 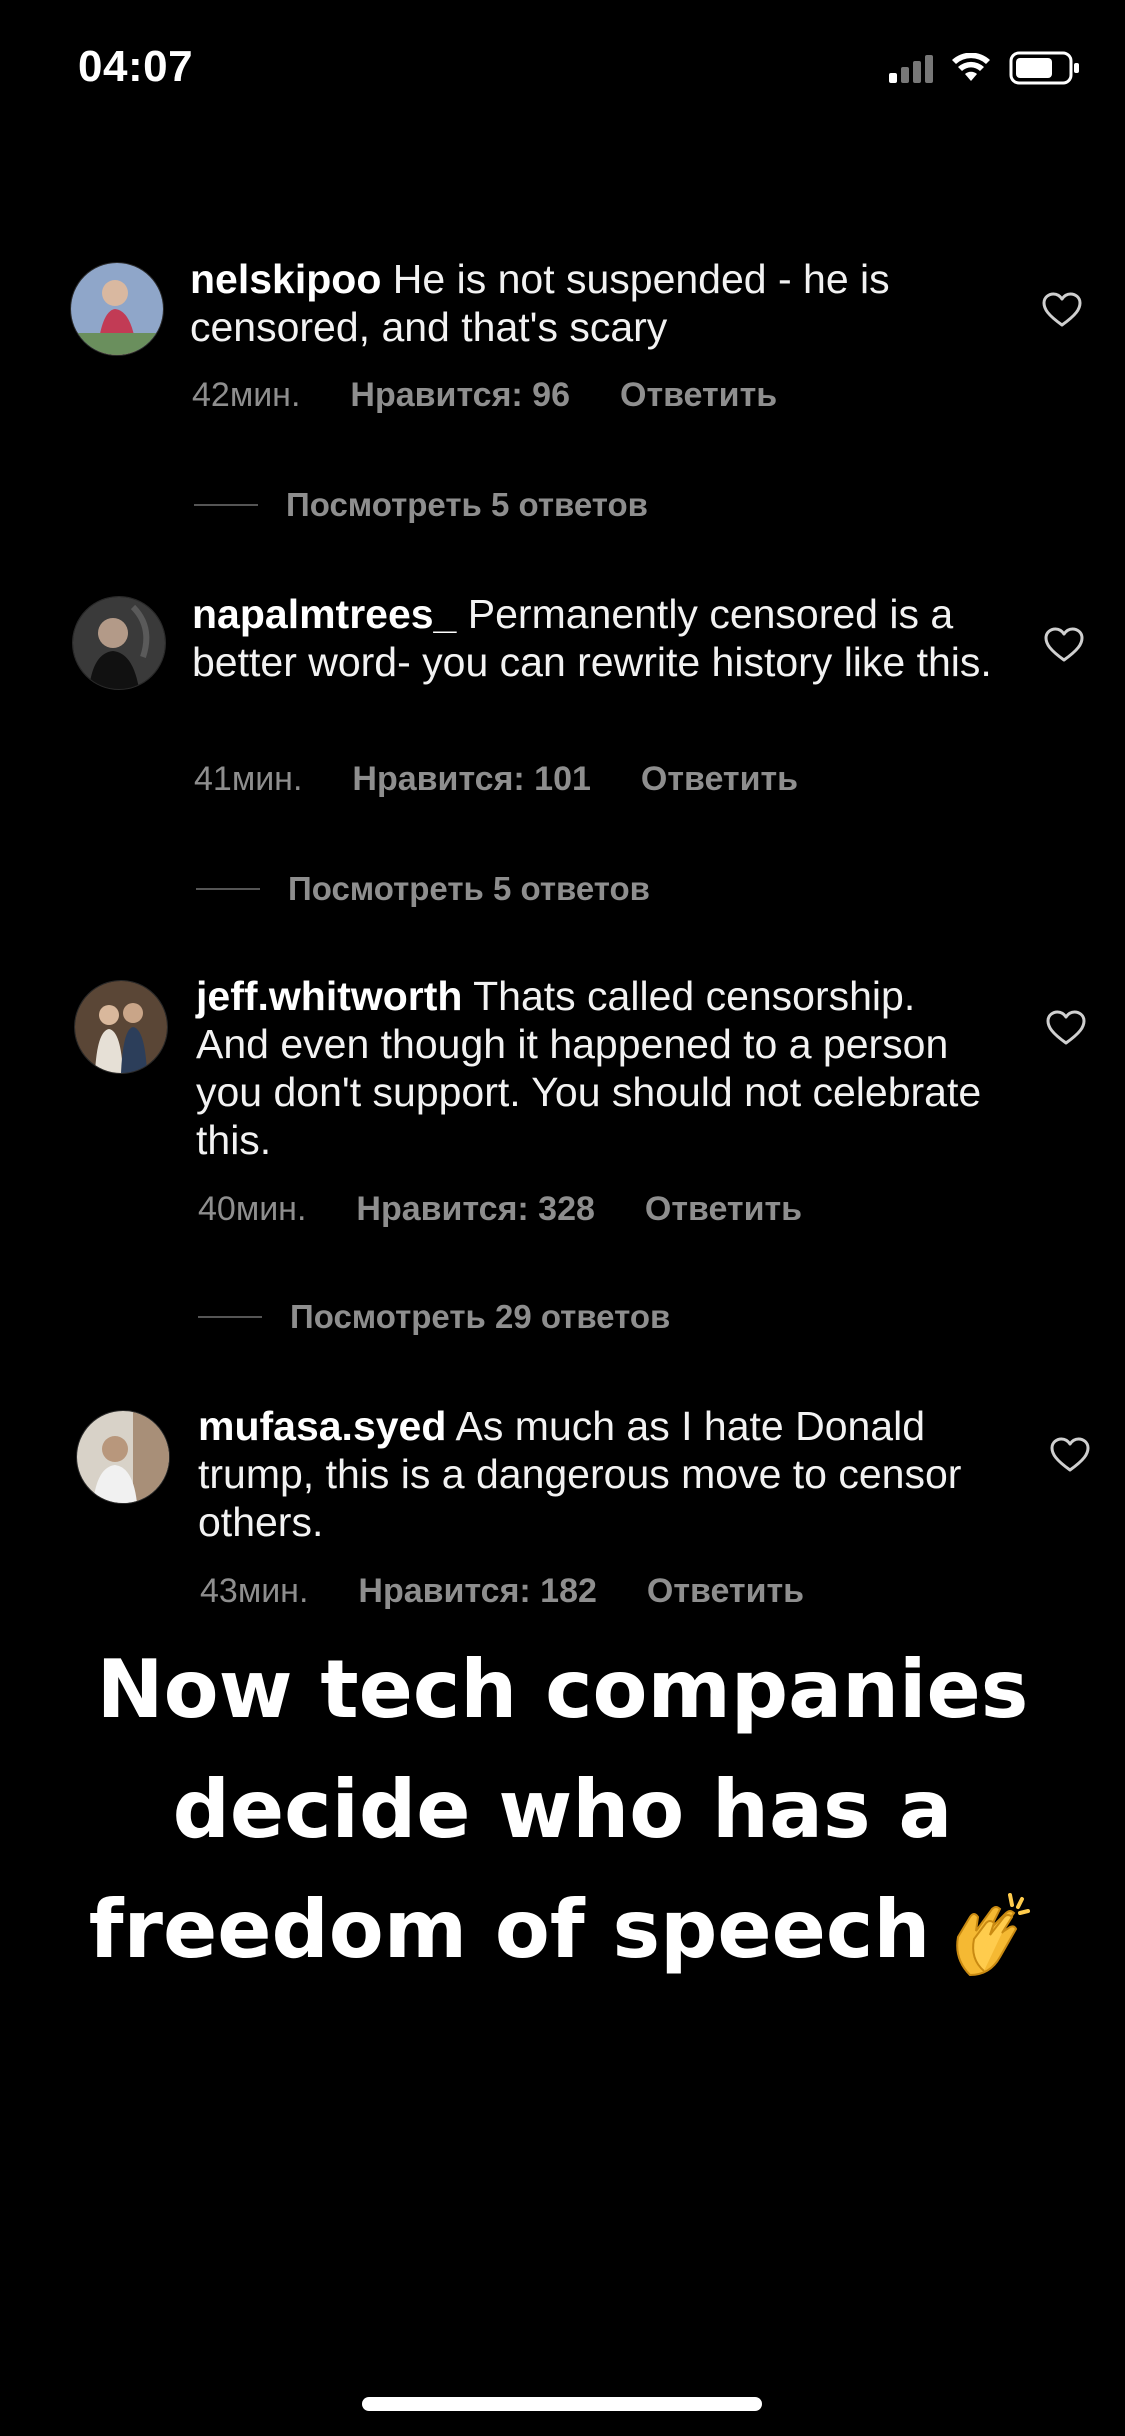 I want to click on likes-count: Нравится: 182, so click(x=477, y=1591).